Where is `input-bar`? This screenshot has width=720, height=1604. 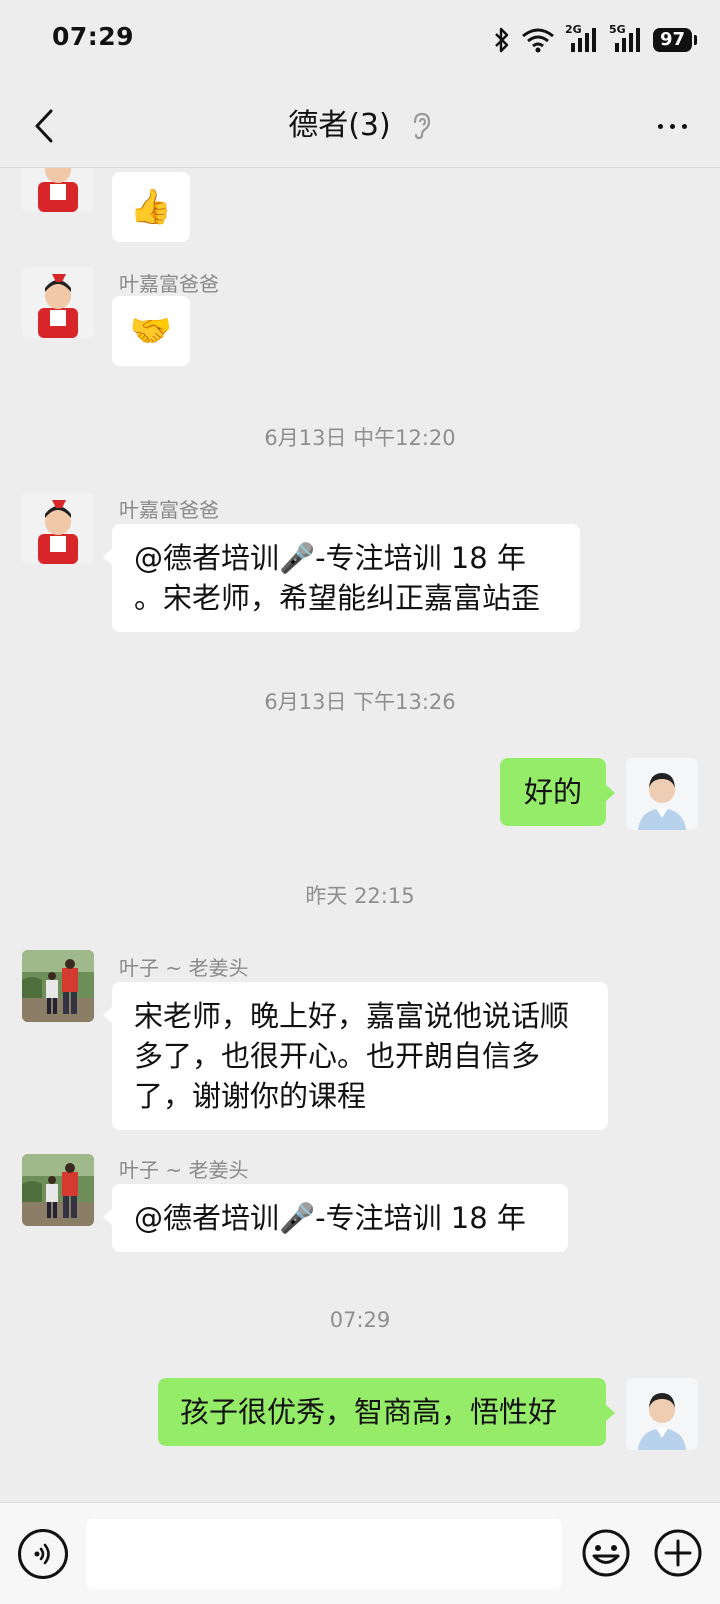 input-bar is located at coordinates (360, 1553).